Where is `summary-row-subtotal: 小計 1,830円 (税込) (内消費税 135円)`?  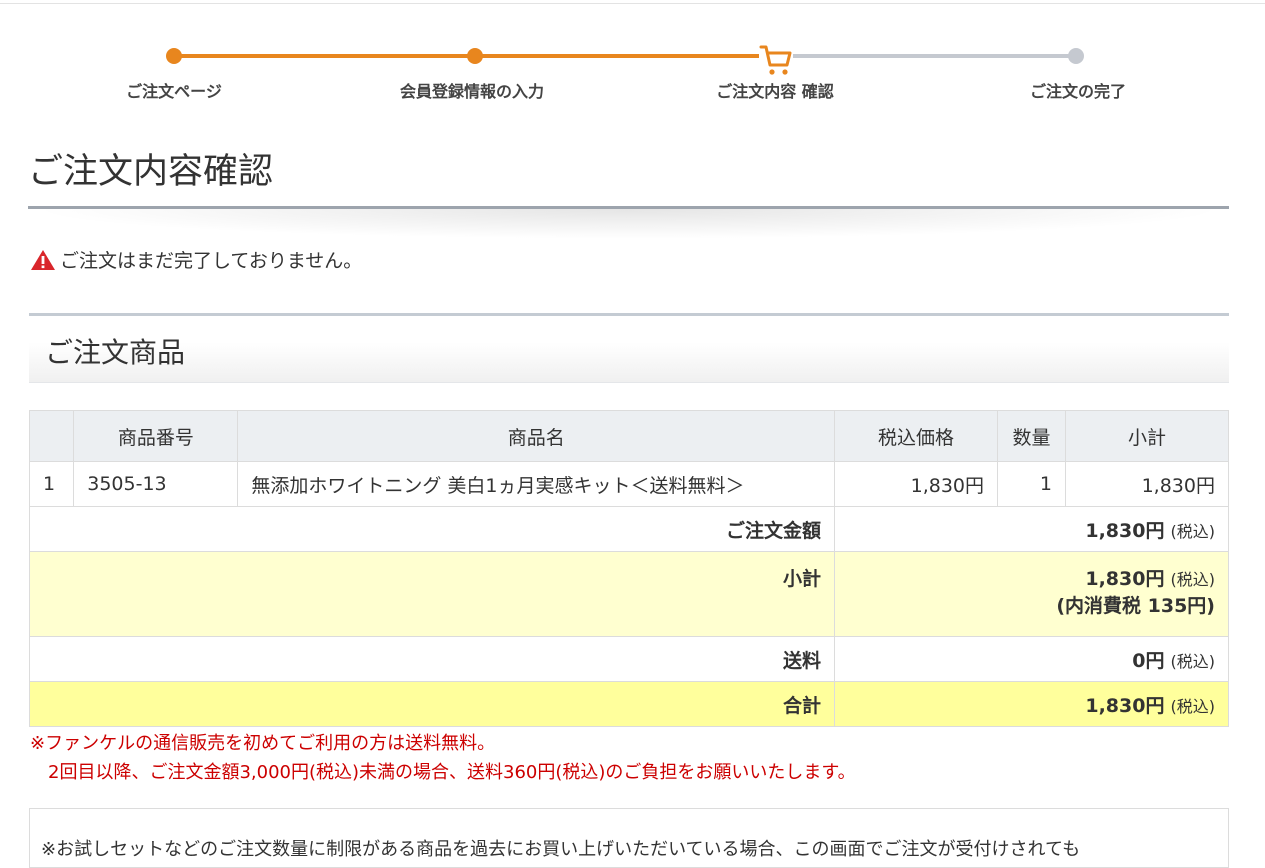
summary-row-subtotal: 小計 1,830円 (税込) (内消費税 135円) is located at coordinates (629, 594).